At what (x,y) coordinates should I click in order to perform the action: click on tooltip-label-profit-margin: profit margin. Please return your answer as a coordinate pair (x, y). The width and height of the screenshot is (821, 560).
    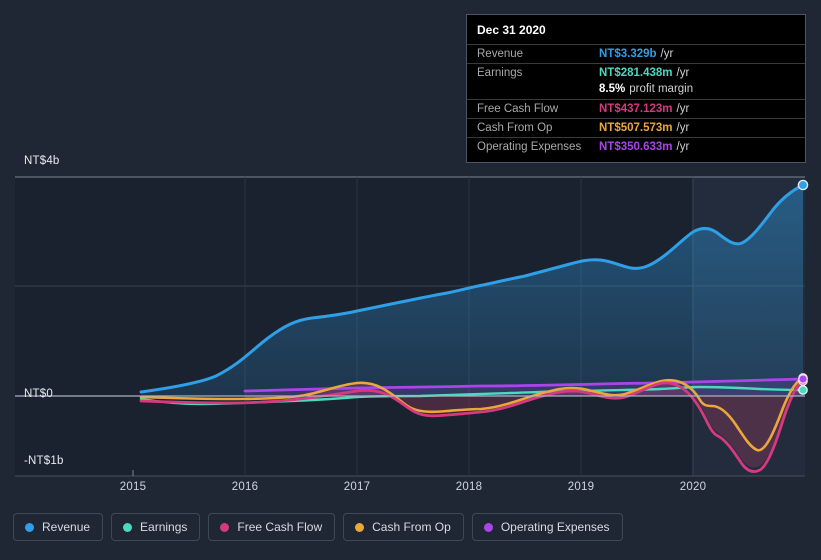
    Looking at the image, I should click on (661, 89).